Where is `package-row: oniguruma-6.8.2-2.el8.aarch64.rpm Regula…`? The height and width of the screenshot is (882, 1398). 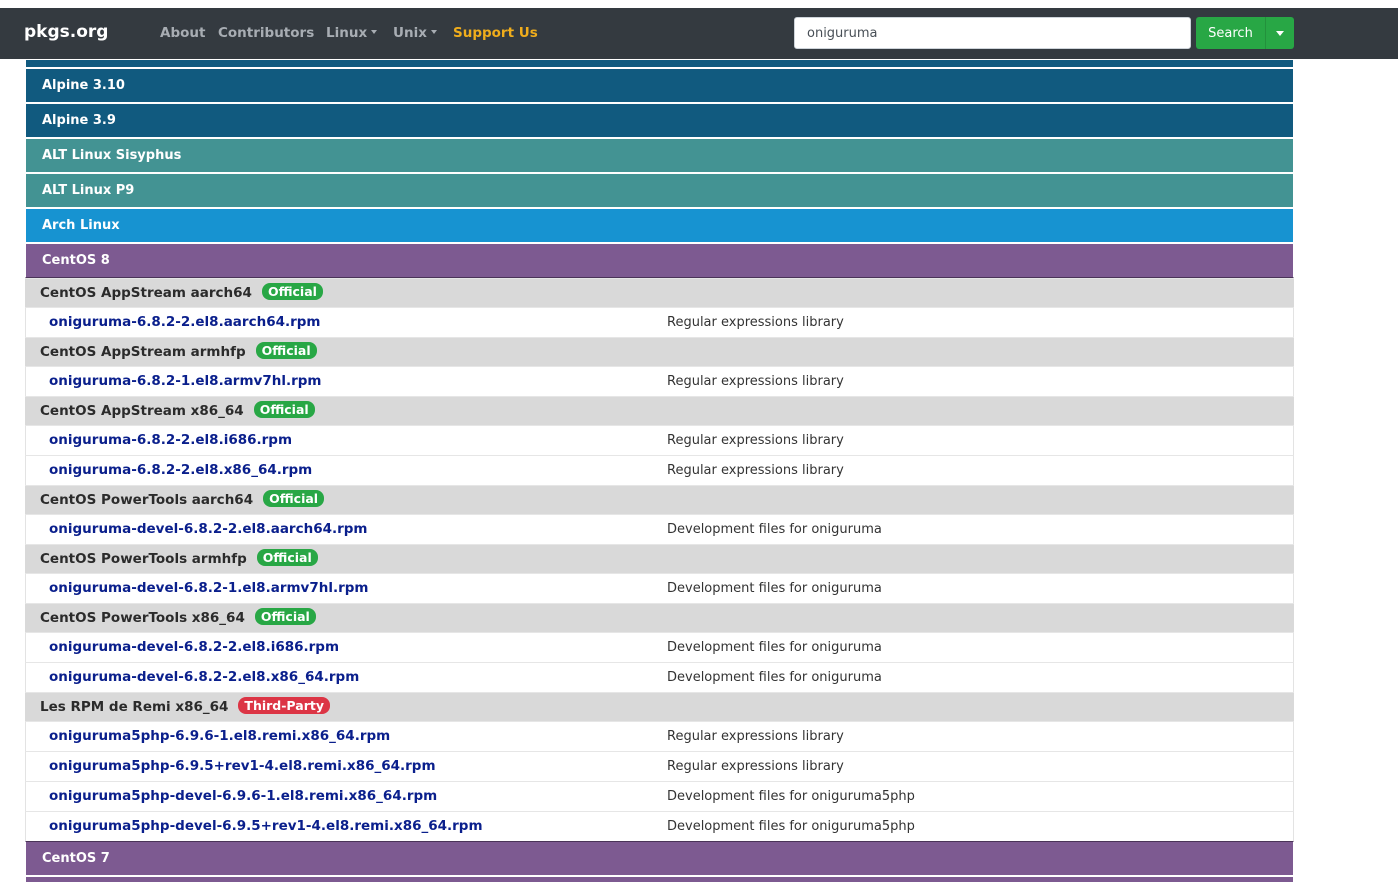 package-row: oniguruma-6.8.2-2.el8.aarch64.rpm Regula… is located at coordinates (659, 322).